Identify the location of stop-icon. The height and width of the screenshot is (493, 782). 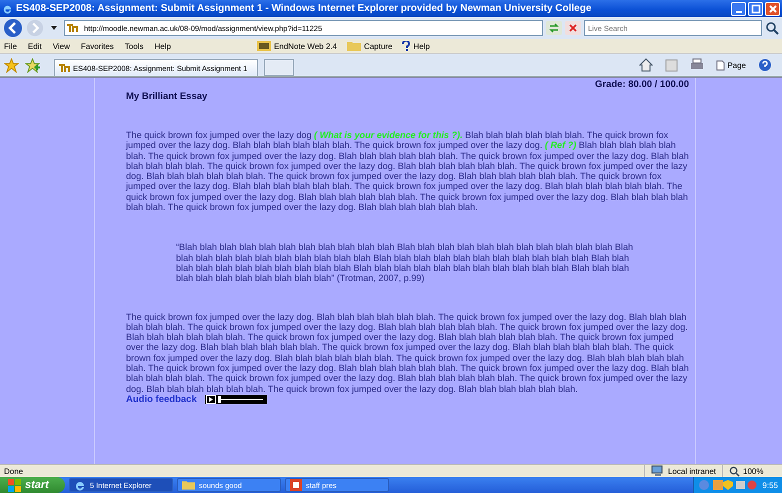
(573, 28).